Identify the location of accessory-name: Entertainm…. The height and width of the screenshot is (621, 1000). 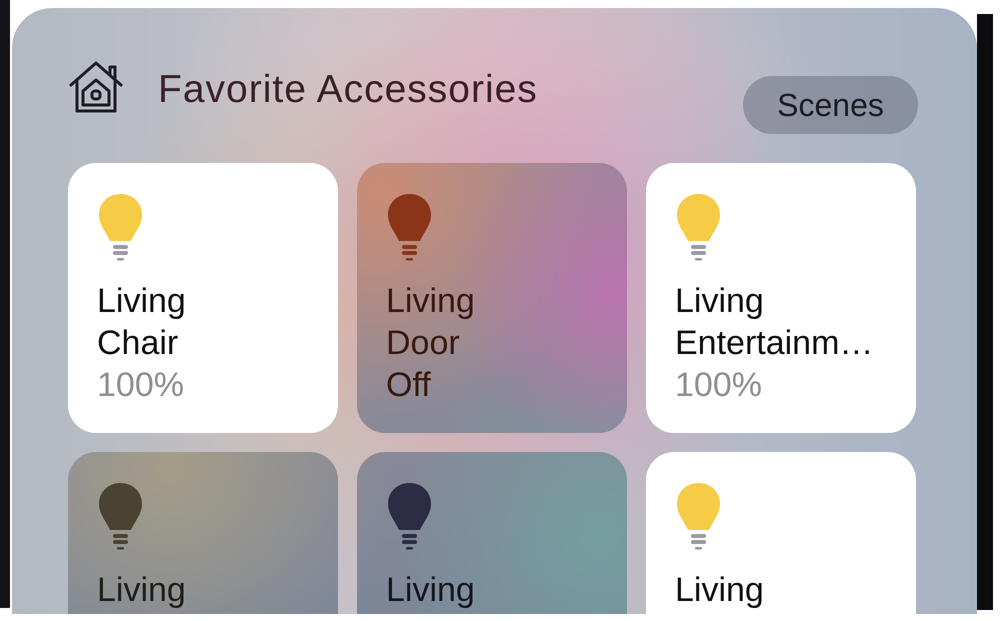
(774, 343).